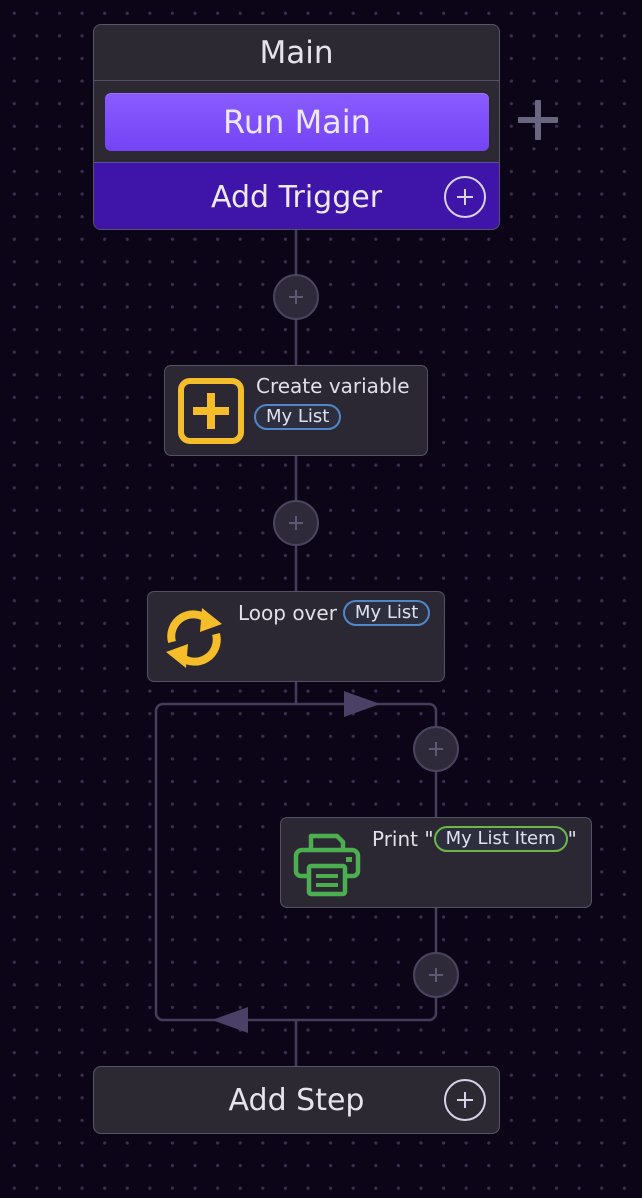 This screenshot has width=642, height=1198. What do you see at coordinates (403, 839) in the screenshot?
I see `step-prefix: Print "` at bounding box center [403, 839].